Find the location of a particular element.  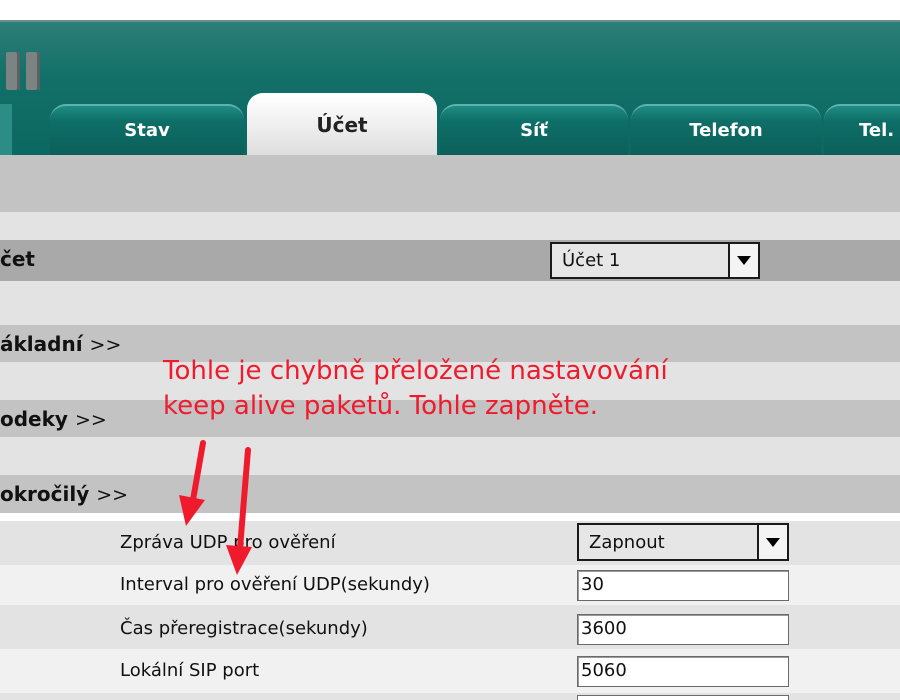

tab-label: Síť is located at coordinates (534, 130).